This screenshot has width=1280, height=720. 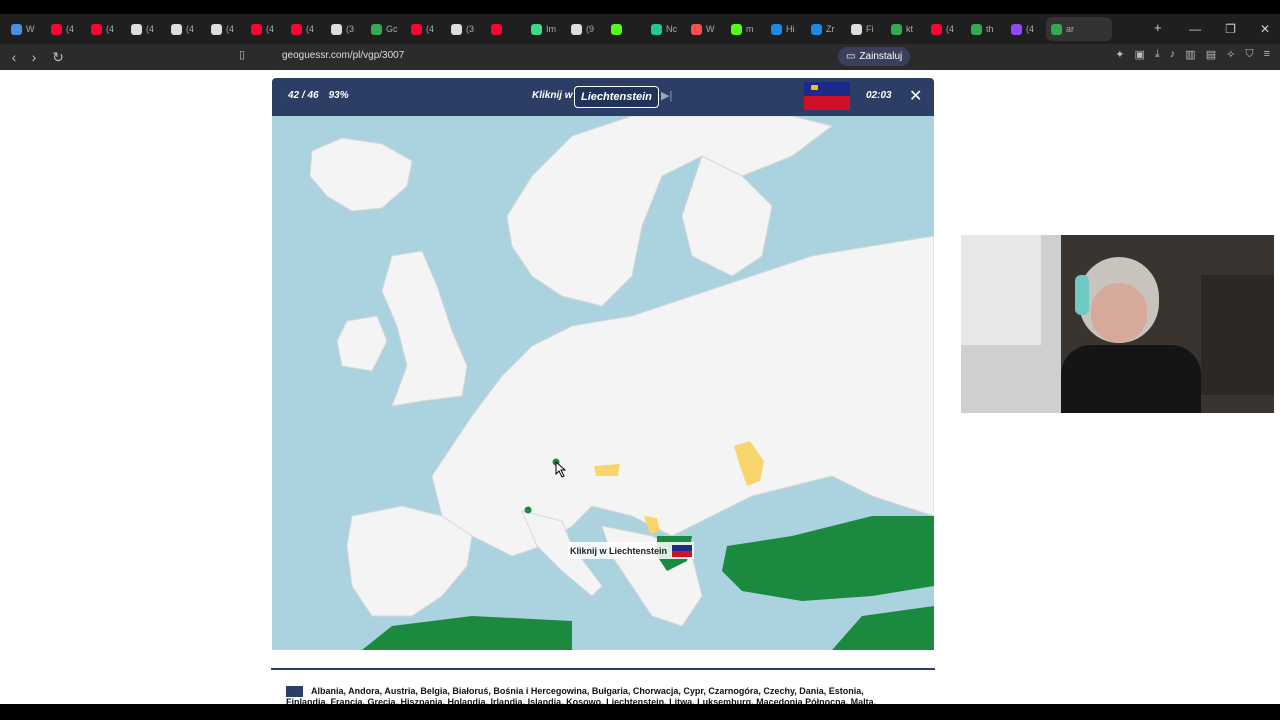 I want to click on toolbar-icons: ✦ ▣ ⤓ ♪ ▥ ▤ ✧ ⛉ ≡, so click(x=1192, y=54).